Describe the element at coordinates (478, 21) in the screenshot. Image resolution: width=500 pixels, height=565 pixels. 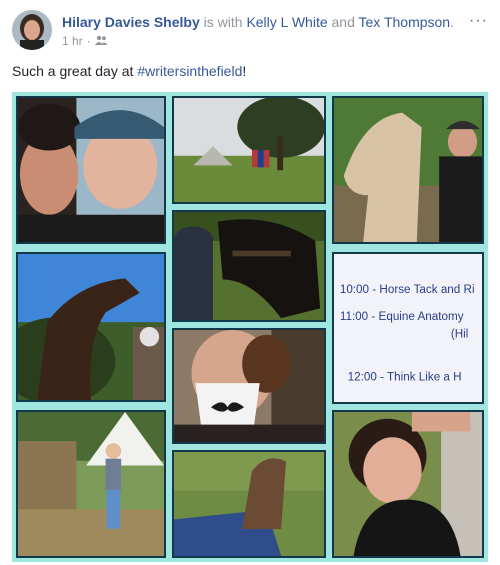
I see `more-options-icon: ···` at that location.